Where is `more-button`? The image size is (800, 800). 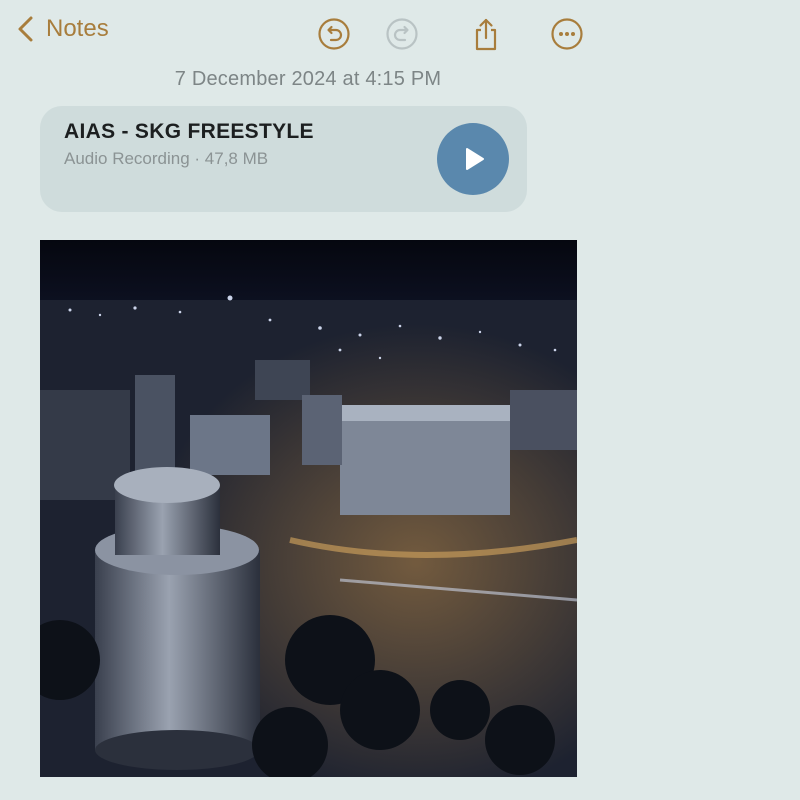 more-button is located at coordinates (567, 34).